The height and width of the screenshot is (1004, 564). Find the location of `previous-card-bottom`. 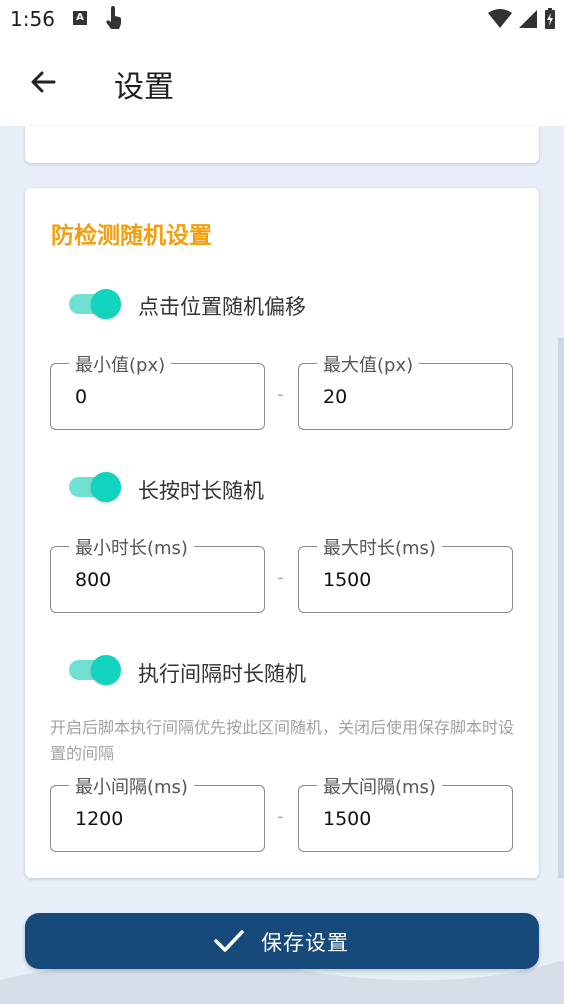

previous-card-bottom is located at coordinates (282, 144).